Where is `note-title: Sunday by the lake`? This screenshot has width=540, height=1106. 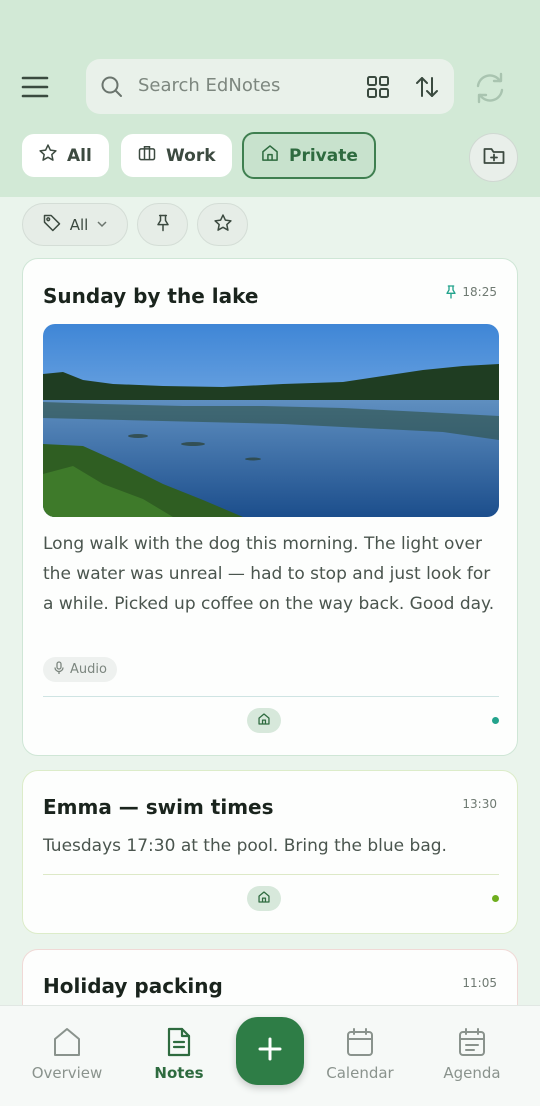 note-title: Sunday by the lake is located at coordinates (151, 296).